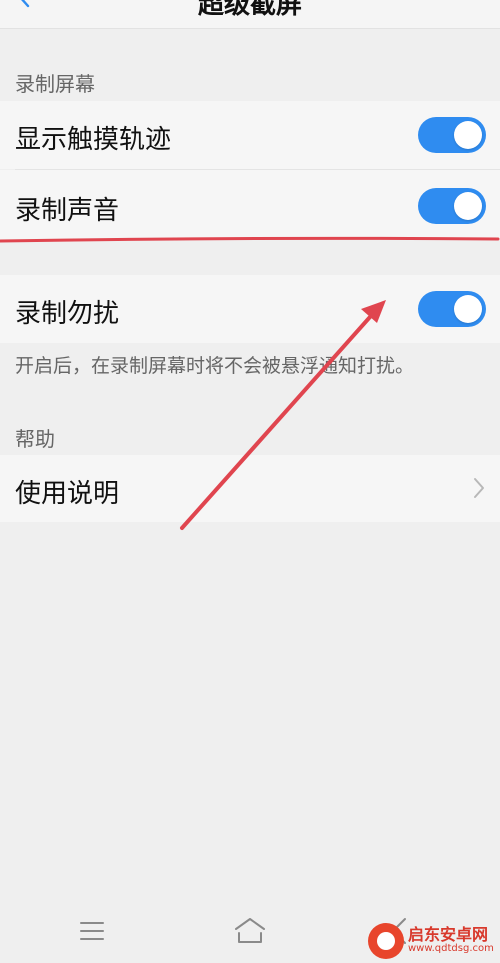 This screenshot has width=500, height=963. I want to click on setting-row-record-sound: 录制声音, so click(250, 205).